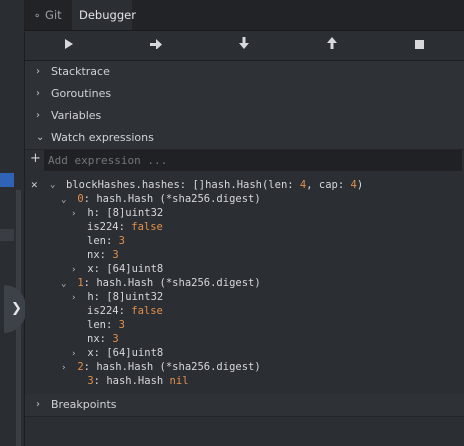 The width and height of the screenshot is (464, 446). What do you see at coordinates (244, 72) in the screenshot?
I see `section-stacktrace: › Stacktrace` at bounding box center [244, 72].